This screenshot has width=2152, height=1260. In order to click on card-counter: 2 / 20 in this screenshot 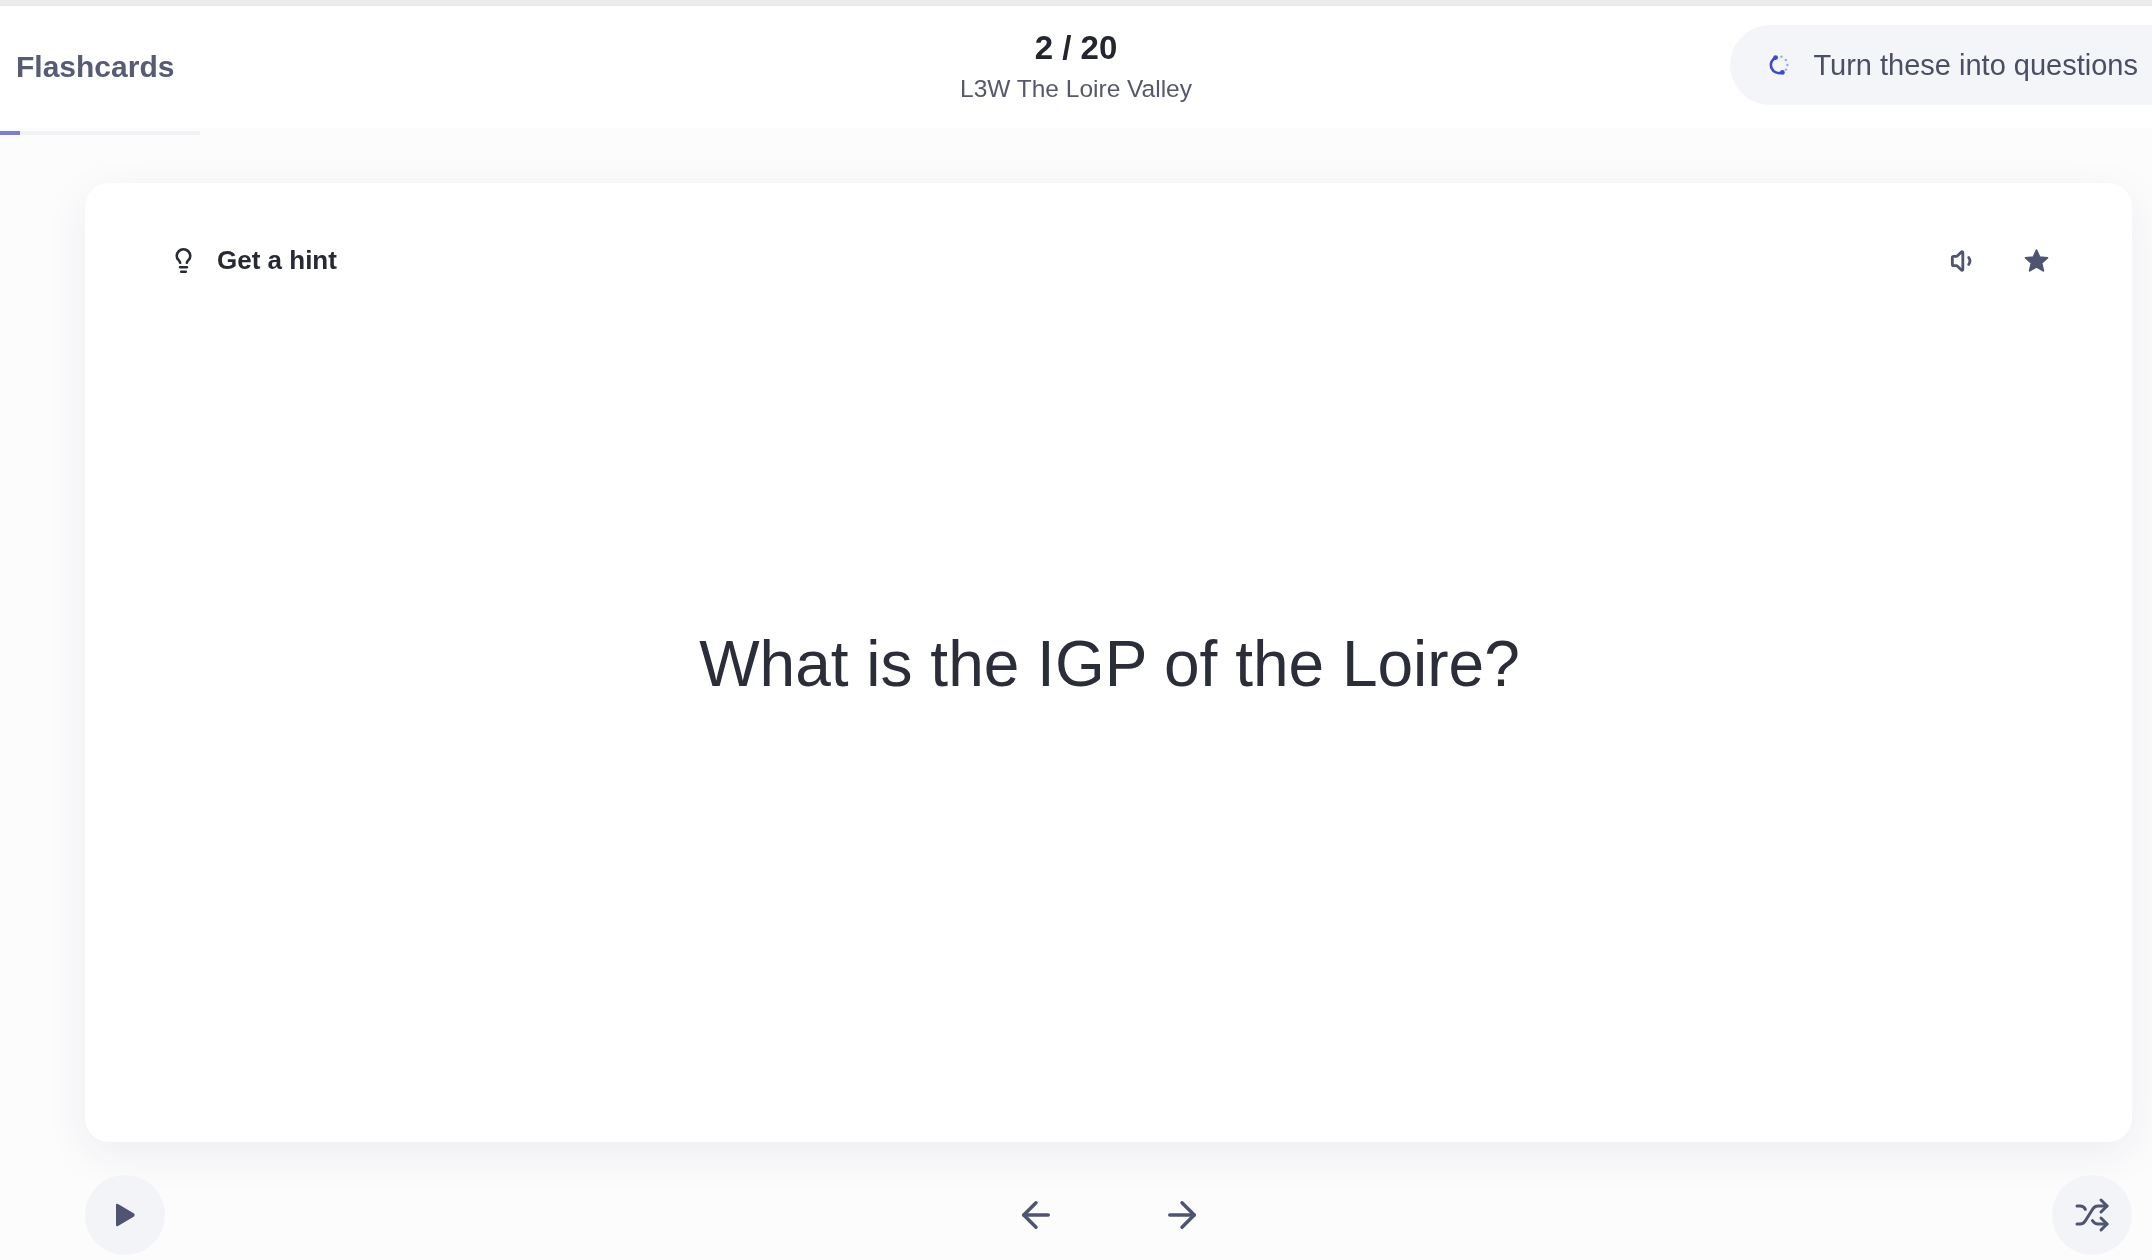, I will do `click(1076, 48)`.